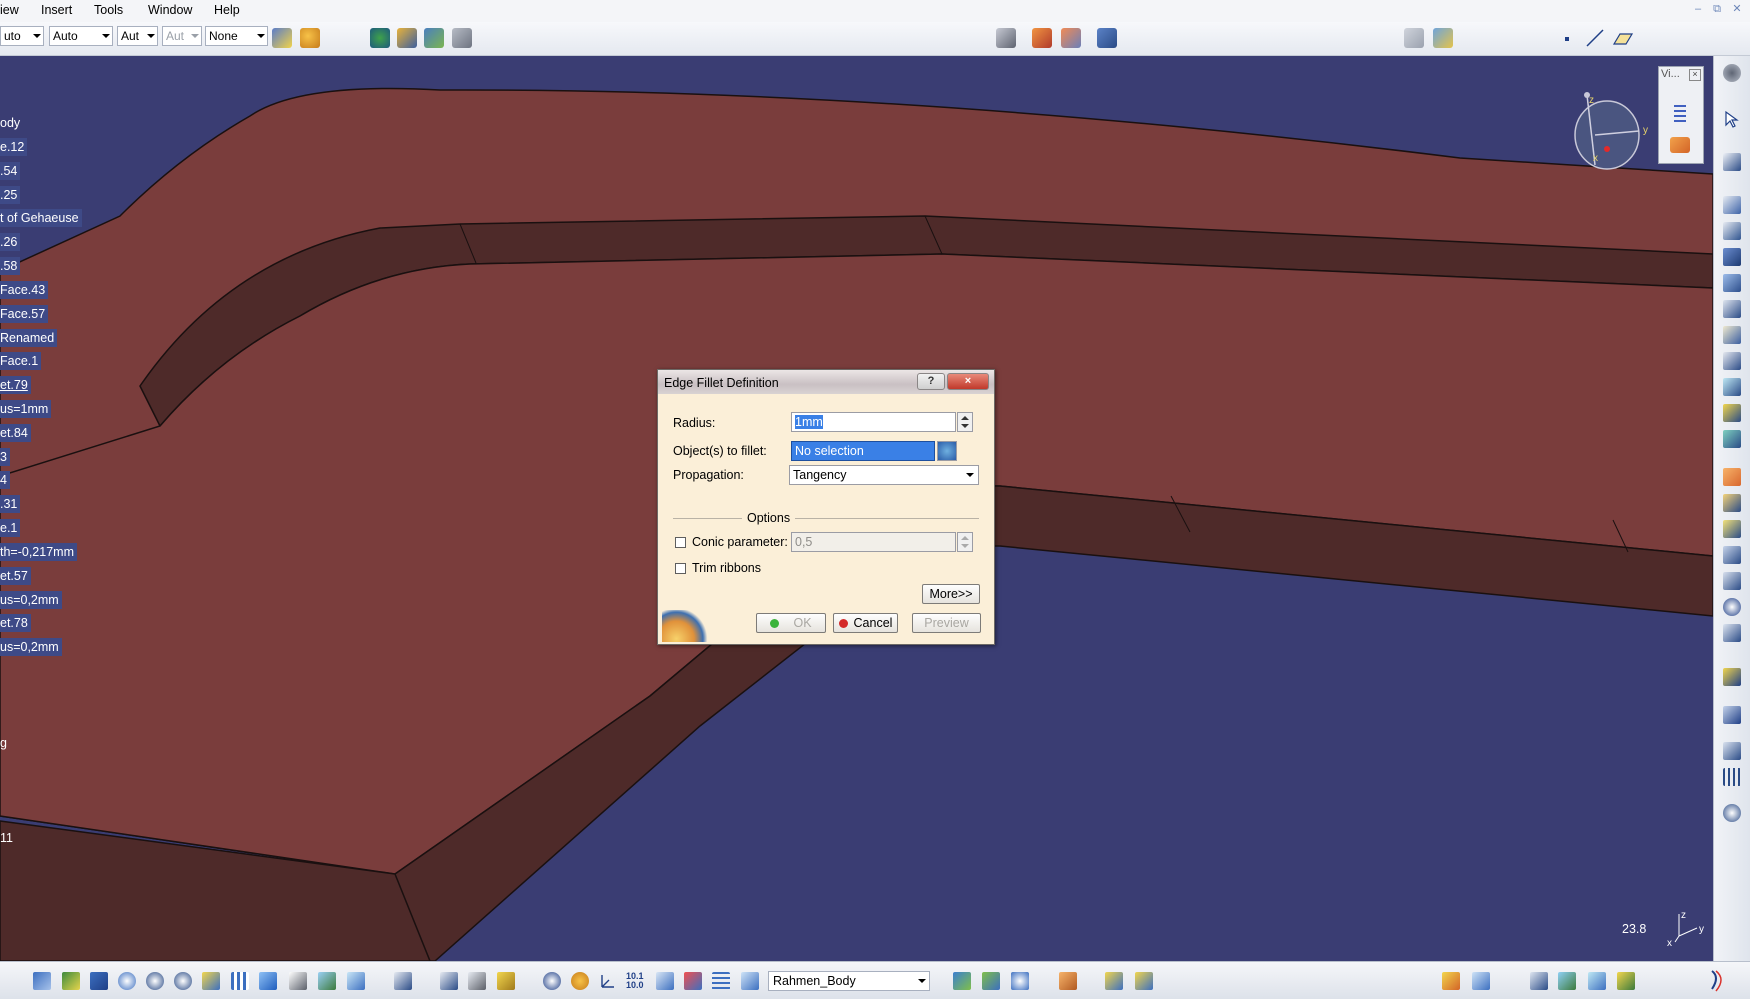 Image resolution: width=1750 pixels, height=999 pixels. What do you see at coordinates (240, 981) in the screenshot?
I see `multi-view-icon` at bounding box center [240, 981].